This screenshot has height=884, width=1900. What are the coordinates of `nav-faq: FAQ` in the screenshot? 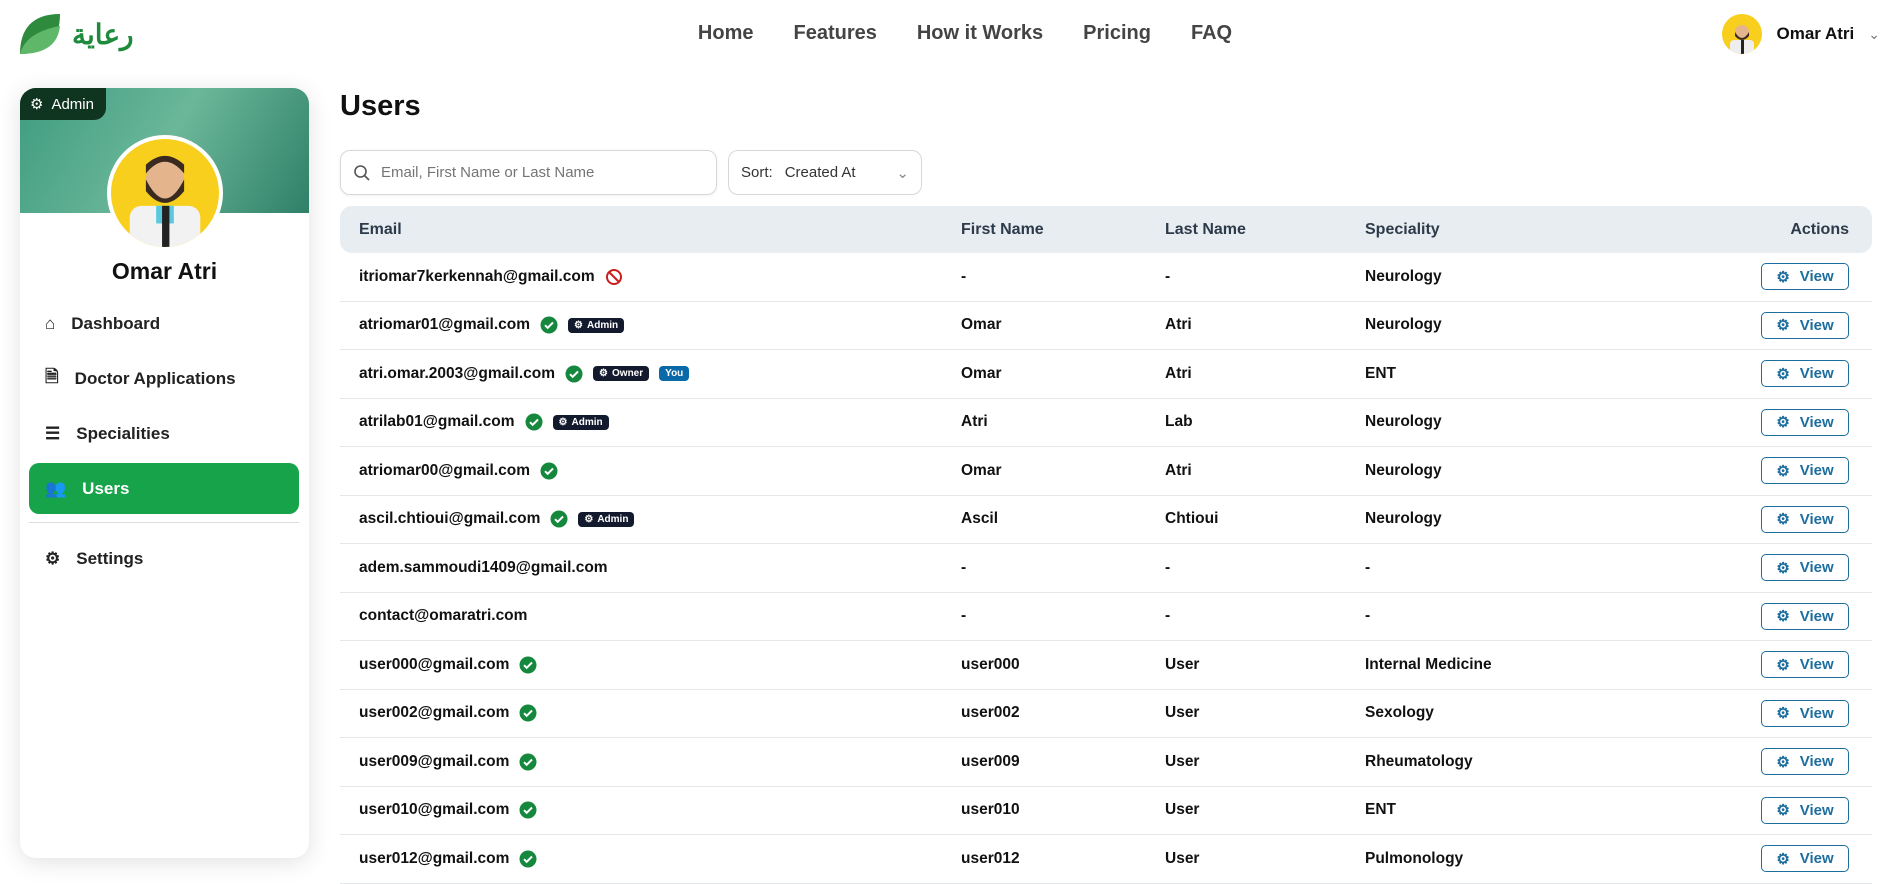 It's located at (1211, 33).